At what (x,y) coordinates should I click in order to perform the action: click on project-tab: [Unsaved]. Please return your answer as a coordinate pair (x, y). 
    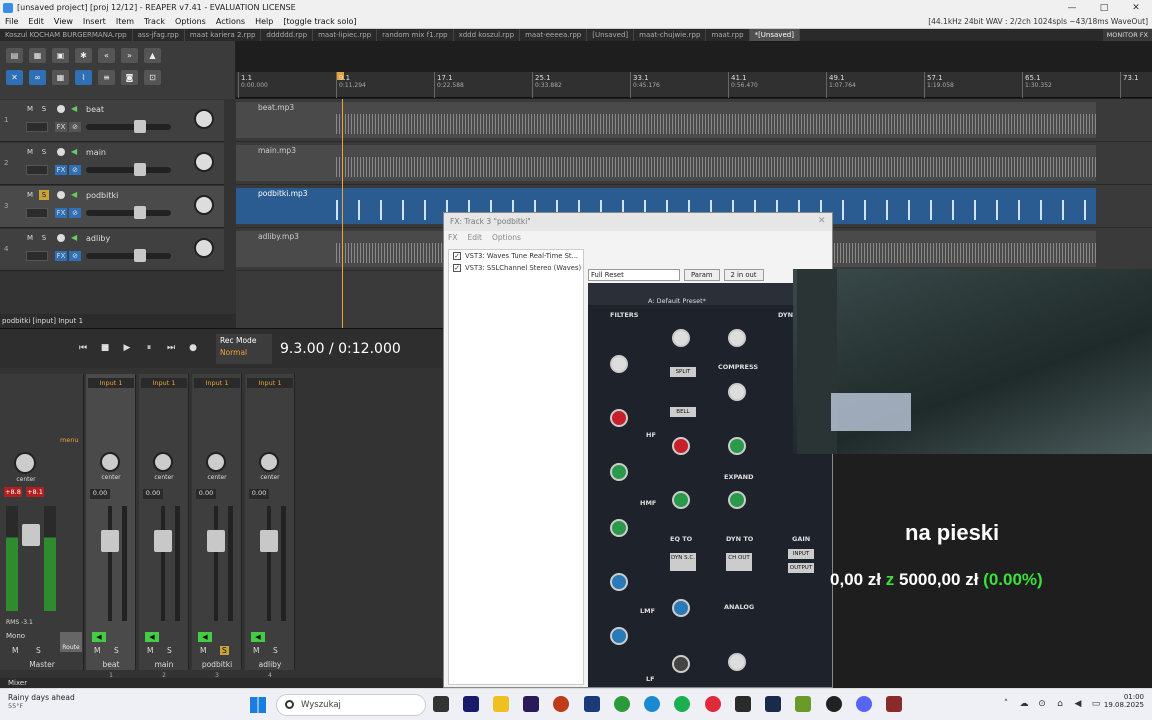
    Looking at the image, I should click on (611, 35).